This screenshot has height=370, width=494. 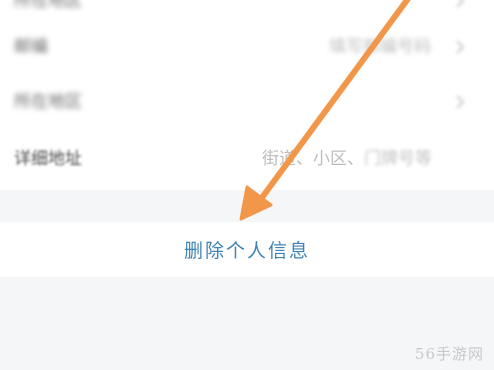 I want to click on address-placeholder-faded: 门牌号等, so click(x=398, y=159).